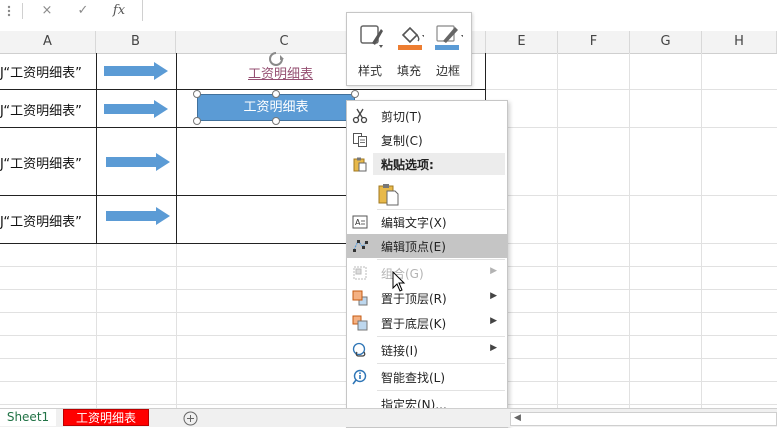  I want to click on shape-outline-button: 边框, so click(448, 49).